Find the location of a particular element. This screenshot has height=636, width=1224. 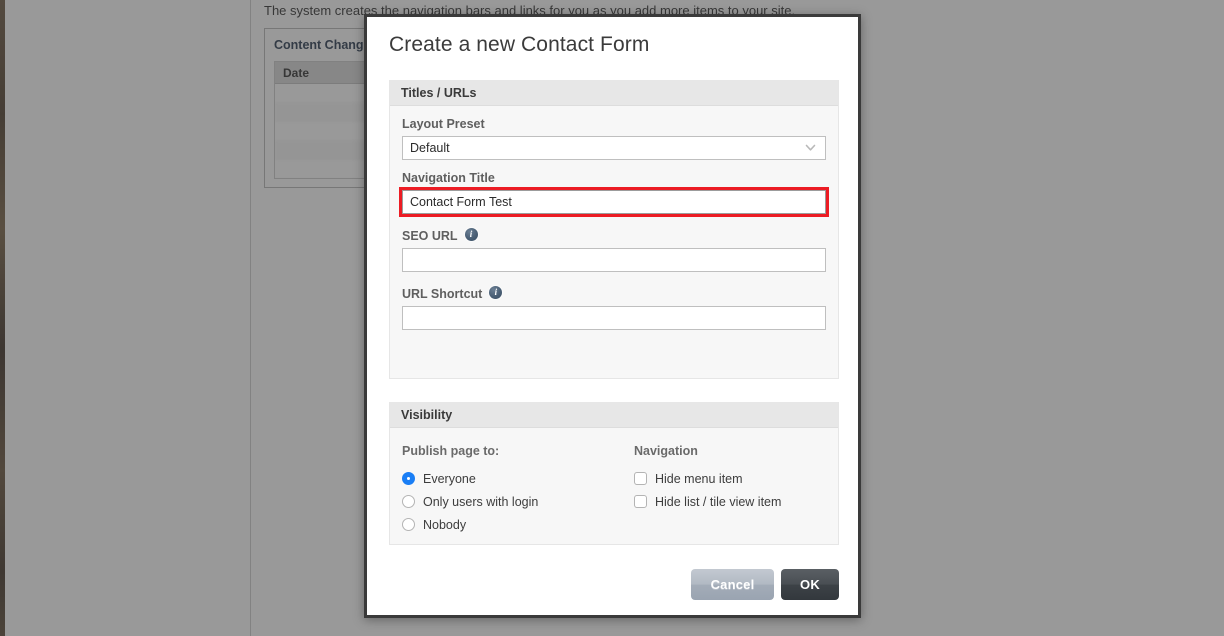

seo-url-label: SEO URL is located at coordinates (614, 235).